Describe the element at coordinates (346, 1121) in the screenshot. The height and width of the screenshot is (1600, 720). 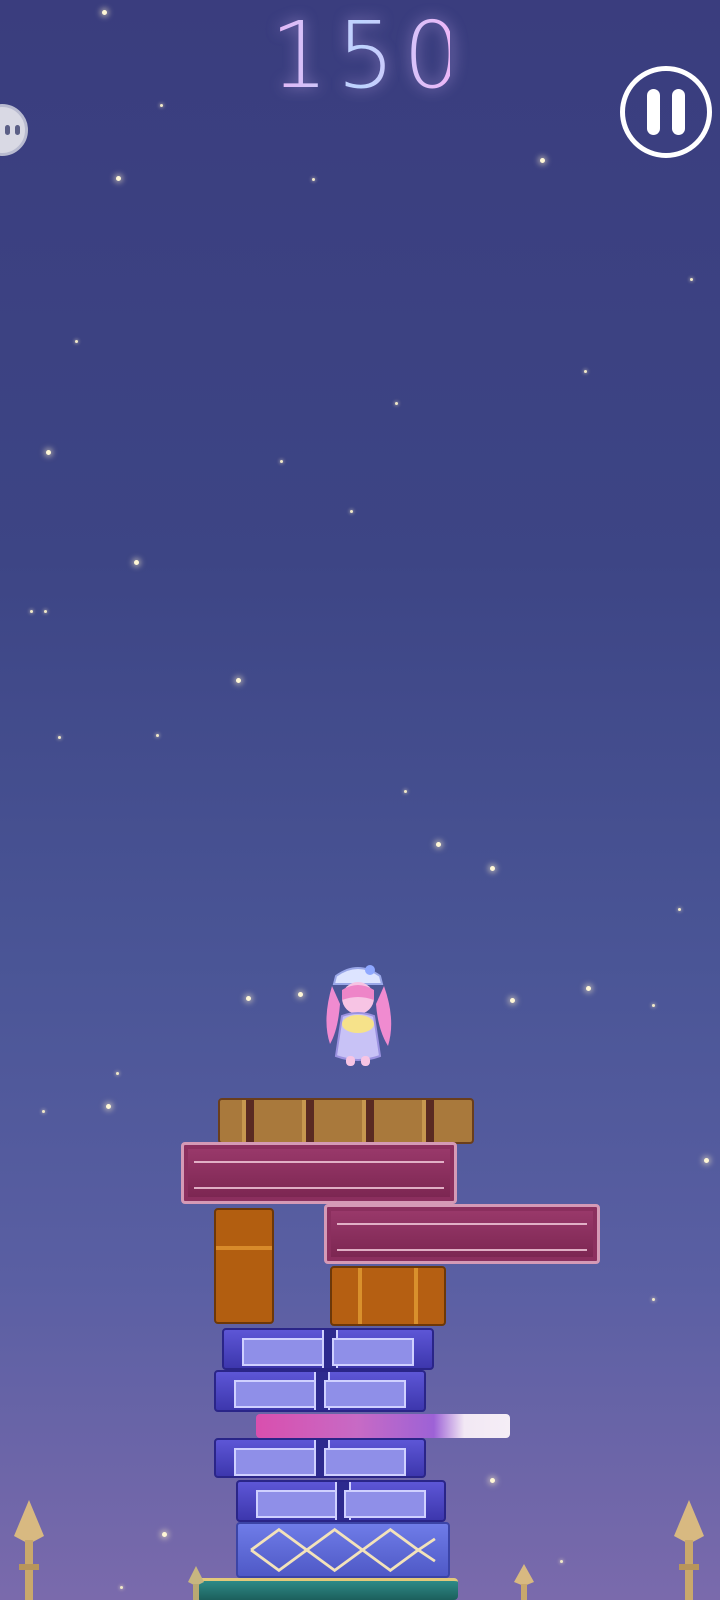
I see `brown-book` at that location.